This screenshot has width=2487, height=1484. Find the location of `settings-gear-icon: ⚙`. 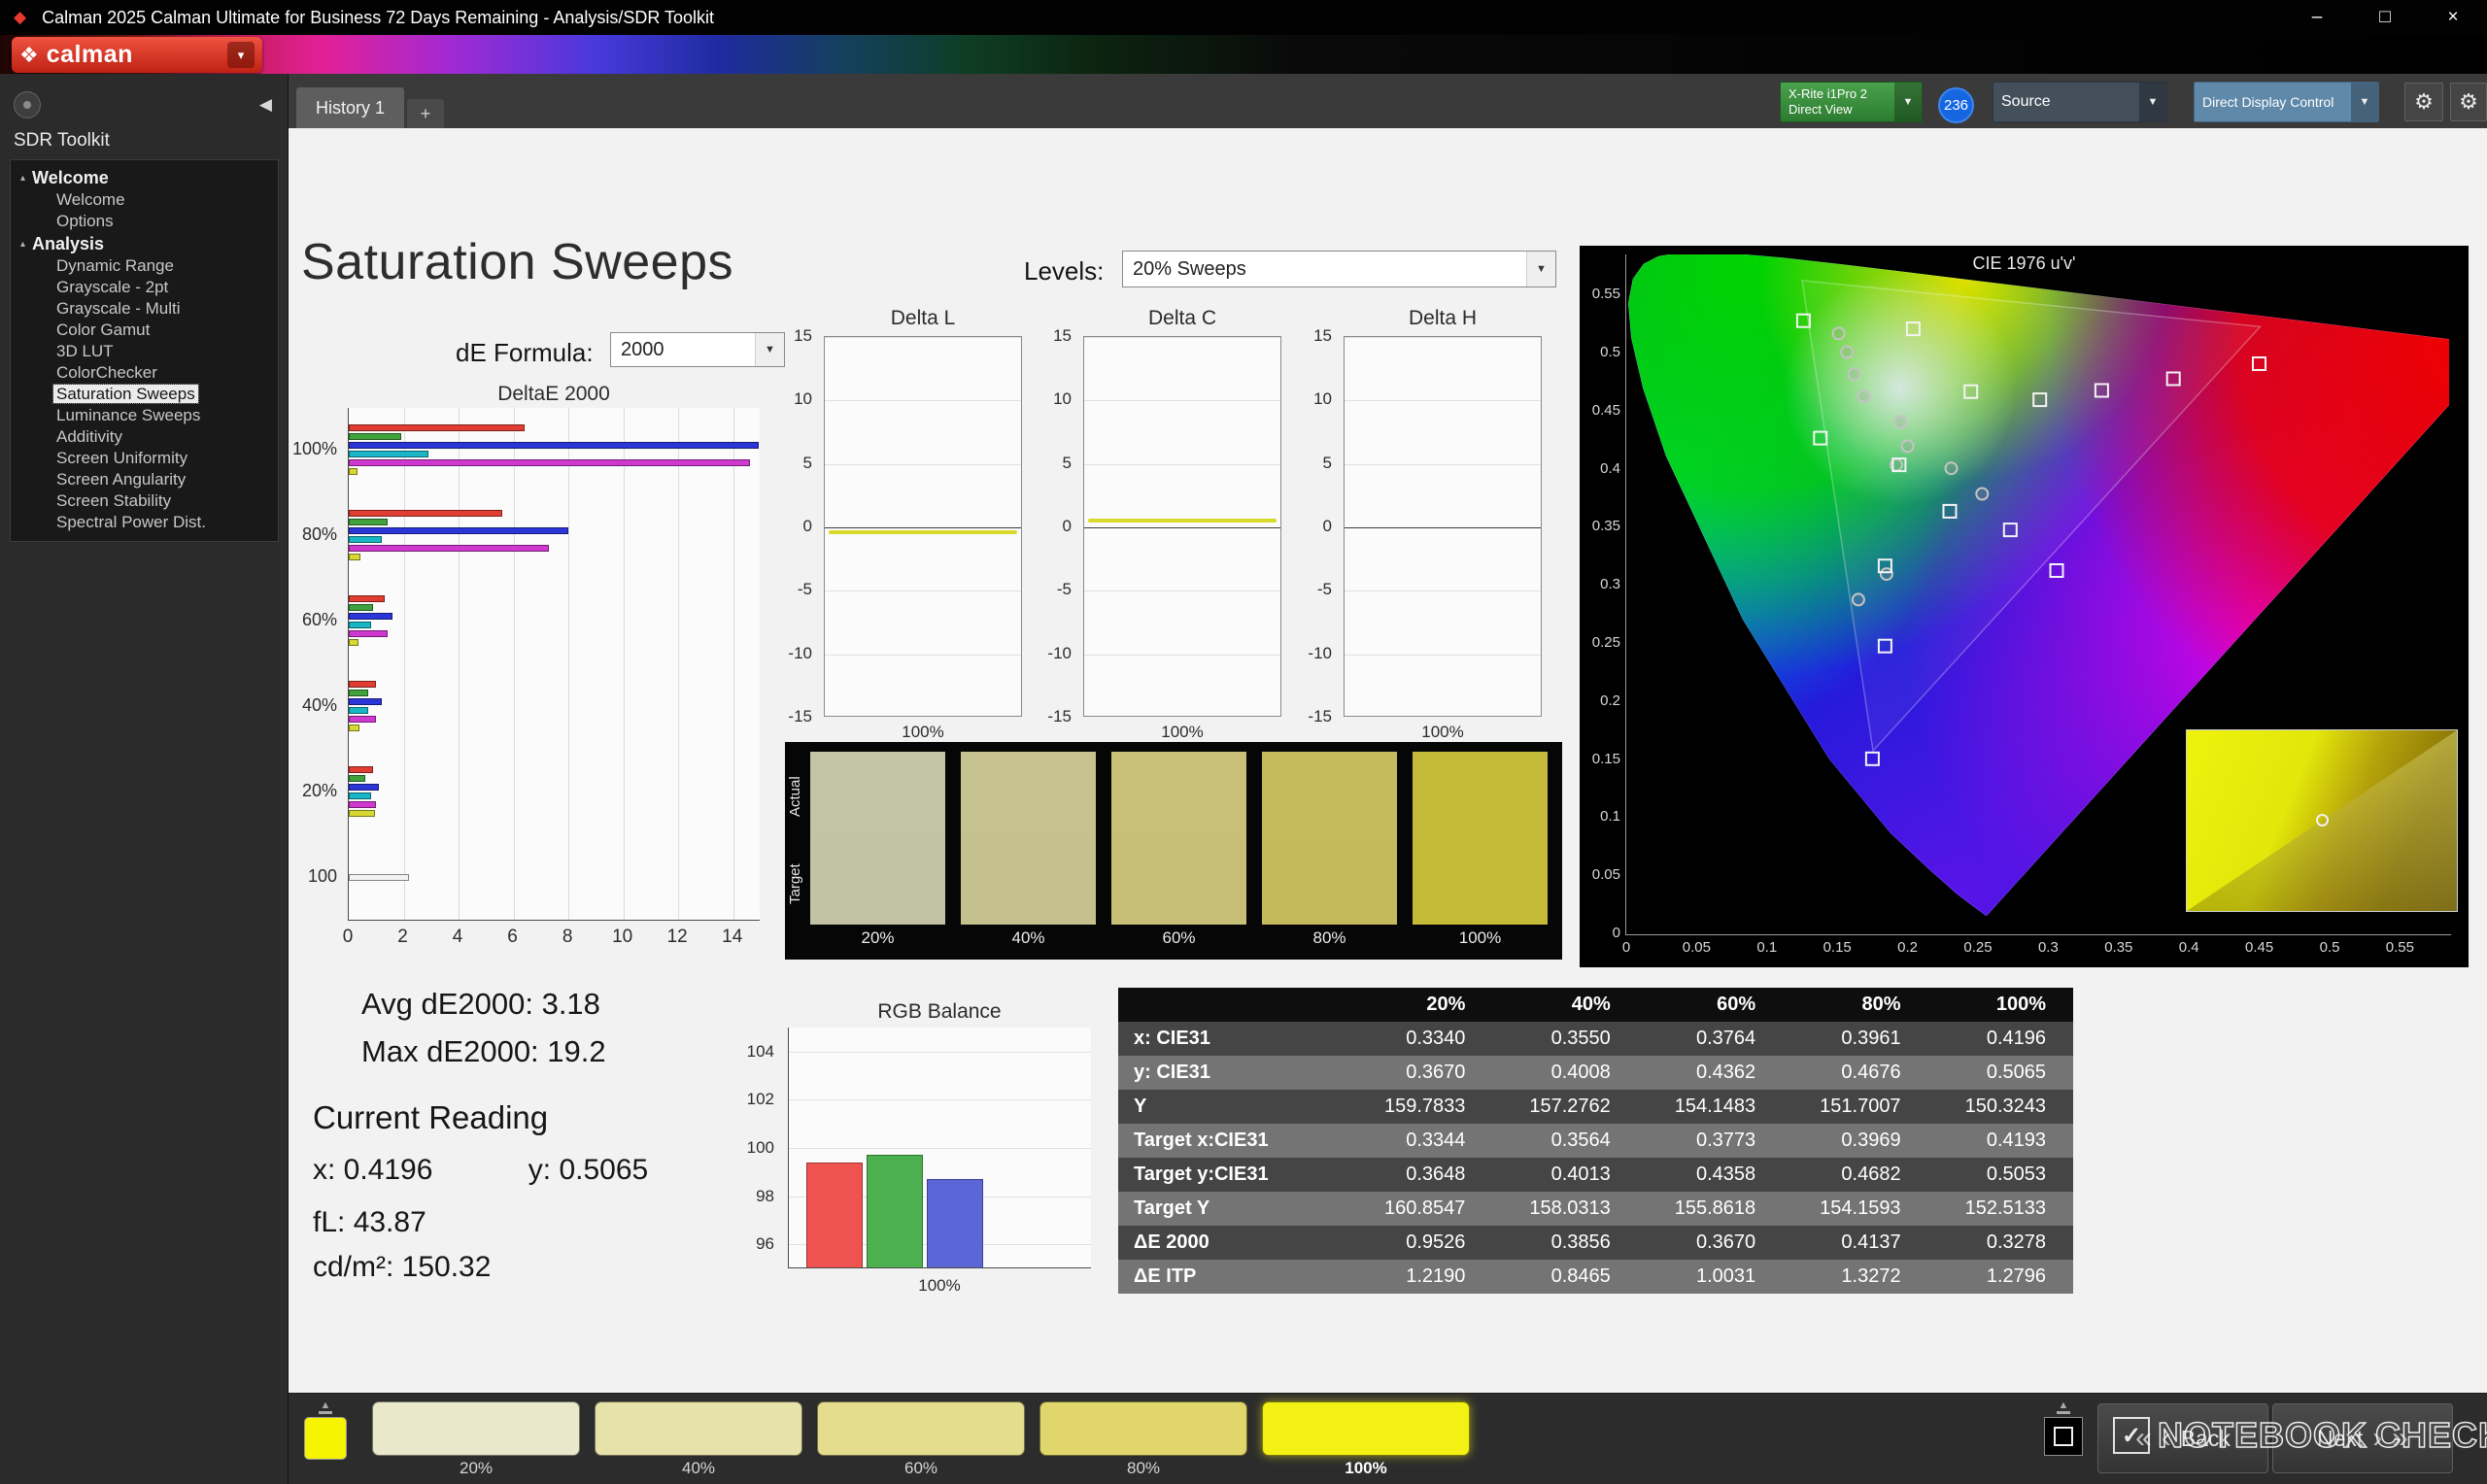

settings-gear-icon: ⚙ is located at coordinates (2423, 102).